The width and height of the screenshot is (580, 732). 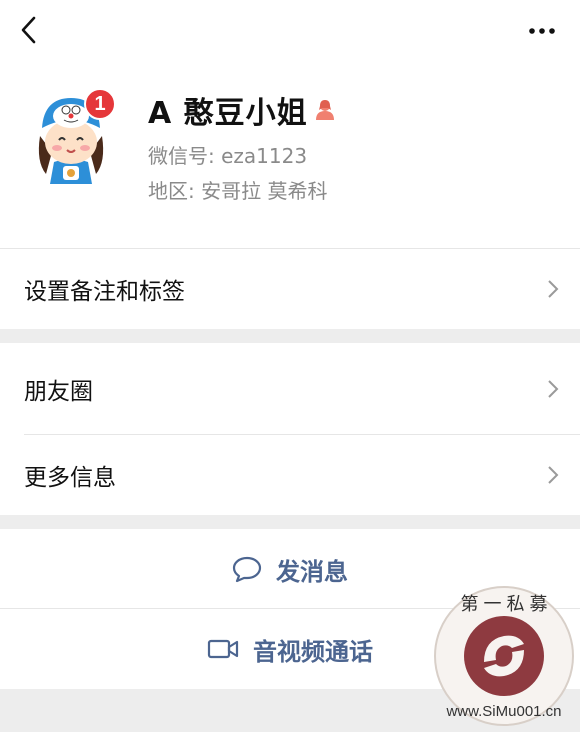 What do you see at coordinates (290, 475) in the screenshot?
I see `more-info-item: 更多信息` at bounding box center [290, 475].